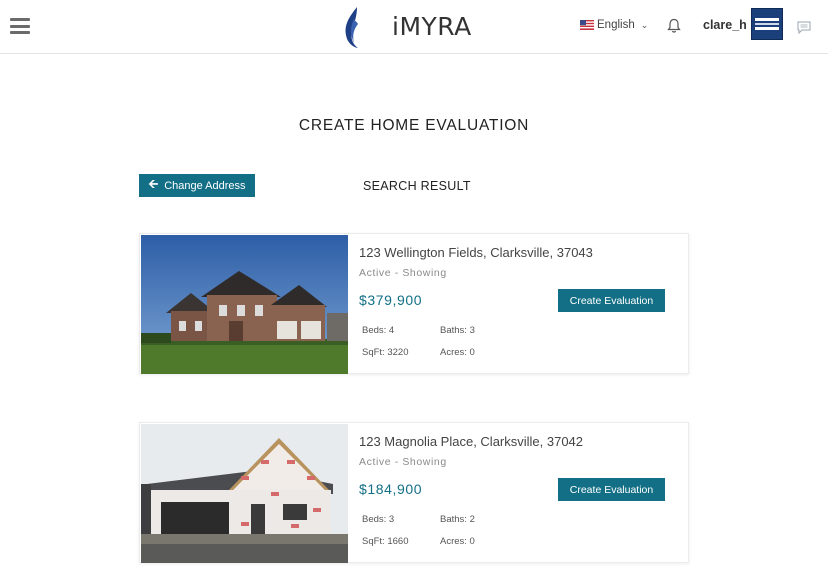 The height and width of the screenshot is (578, 828). Describe the element at coordinates (725, 25) in the screenshot. I see `username: clare_h` at that location.